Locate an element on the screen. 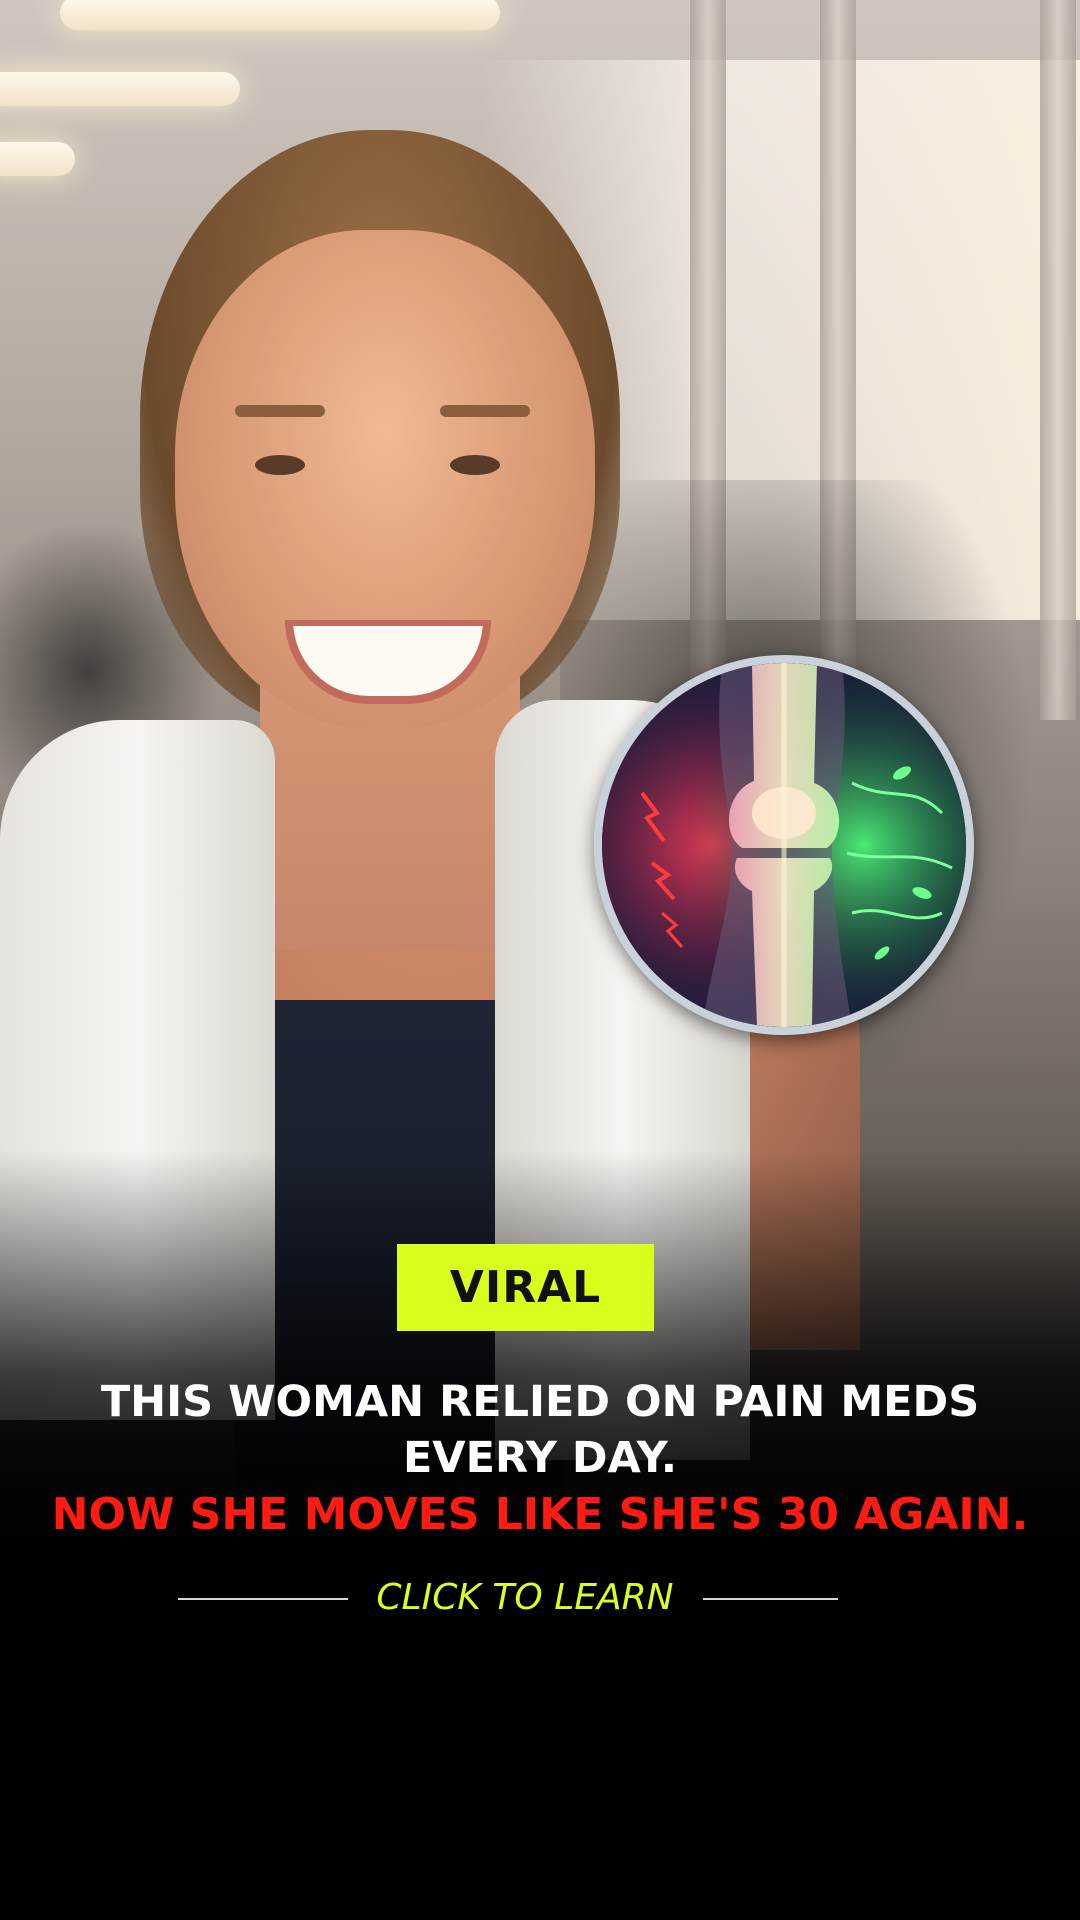 This screenshot has width=1080, height=1920. cta-divider-left is located at coordinates (263, 1599).